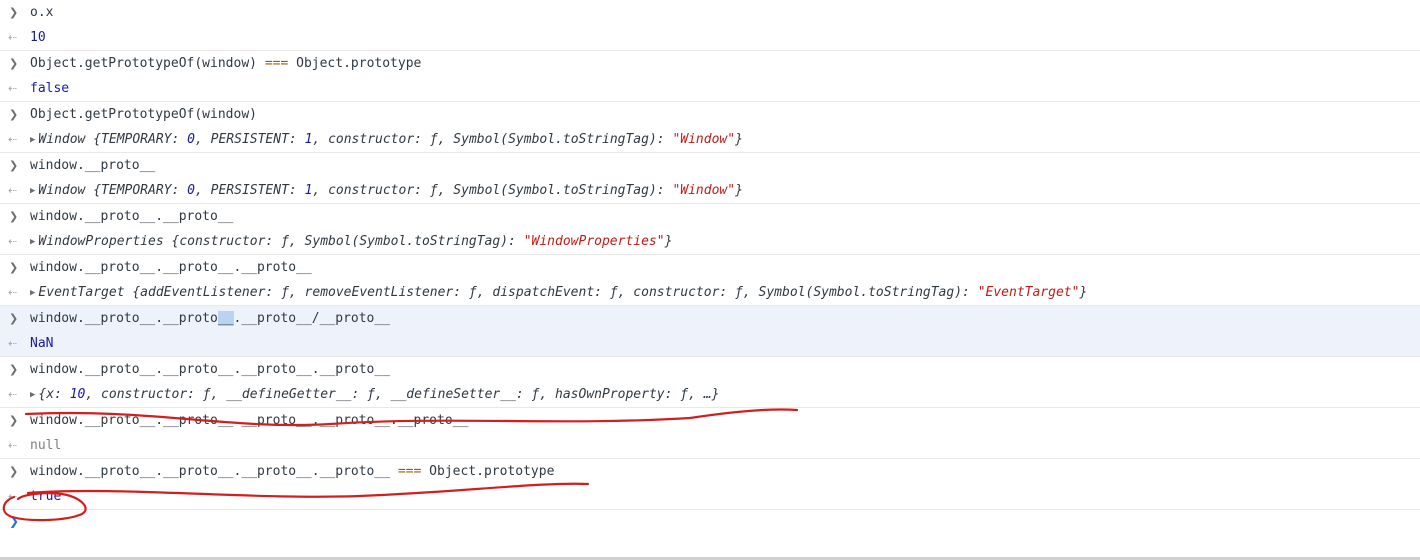  What do you see at coordinates (710, 496) in the screenshot?
I see `output-line: ⇠ true` at bounding box center [710, 496].